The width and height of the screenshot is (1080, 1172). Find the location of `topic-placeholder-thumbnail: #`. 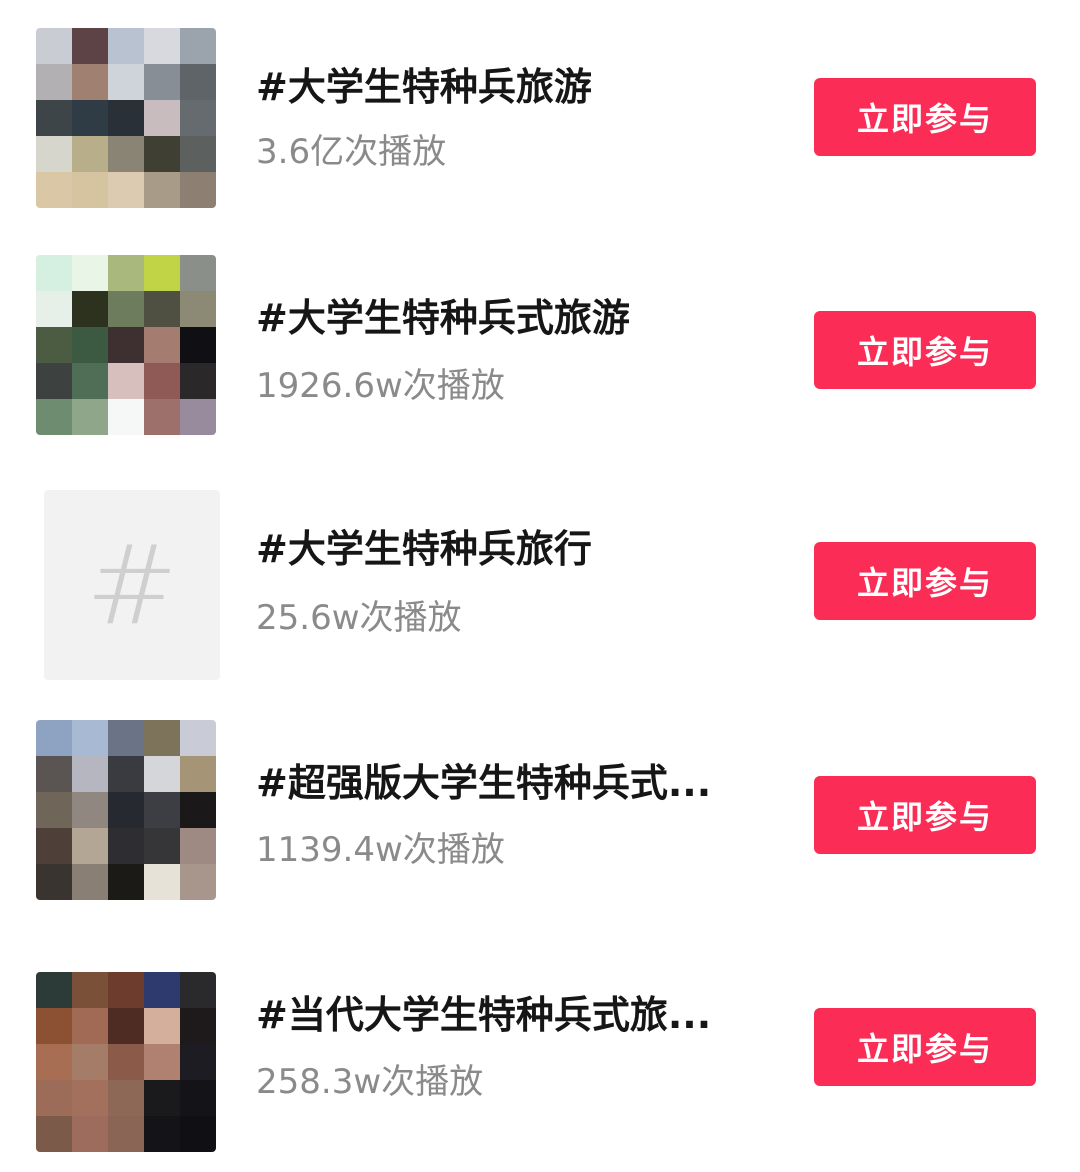

topic-placeholder-thumbnail: # is located at coordinates (132, 585).